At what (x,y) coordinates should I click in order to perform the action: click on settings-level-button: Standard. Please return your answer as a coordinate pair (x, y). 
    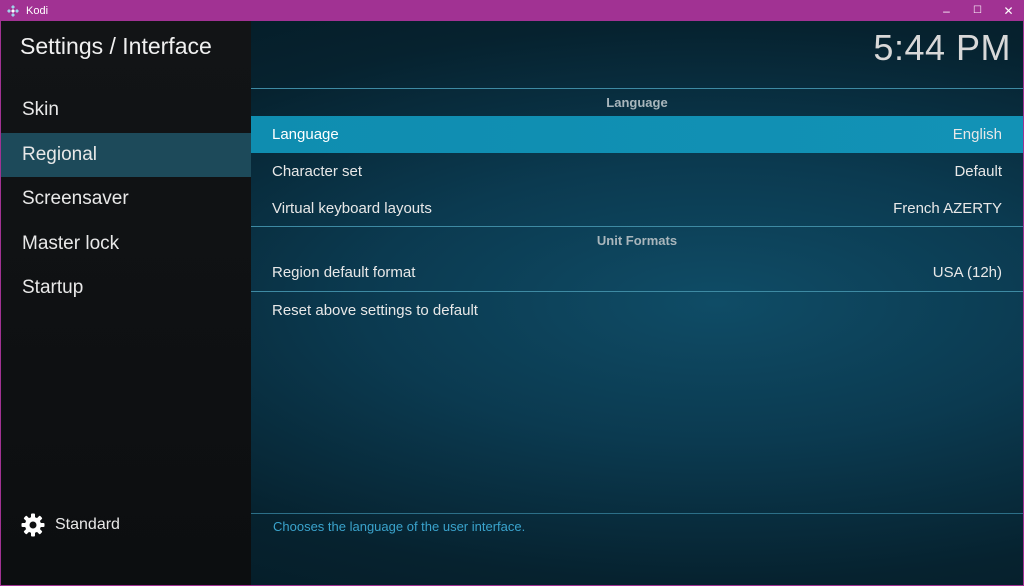
    Looking at the image, I should click on (70, 525).